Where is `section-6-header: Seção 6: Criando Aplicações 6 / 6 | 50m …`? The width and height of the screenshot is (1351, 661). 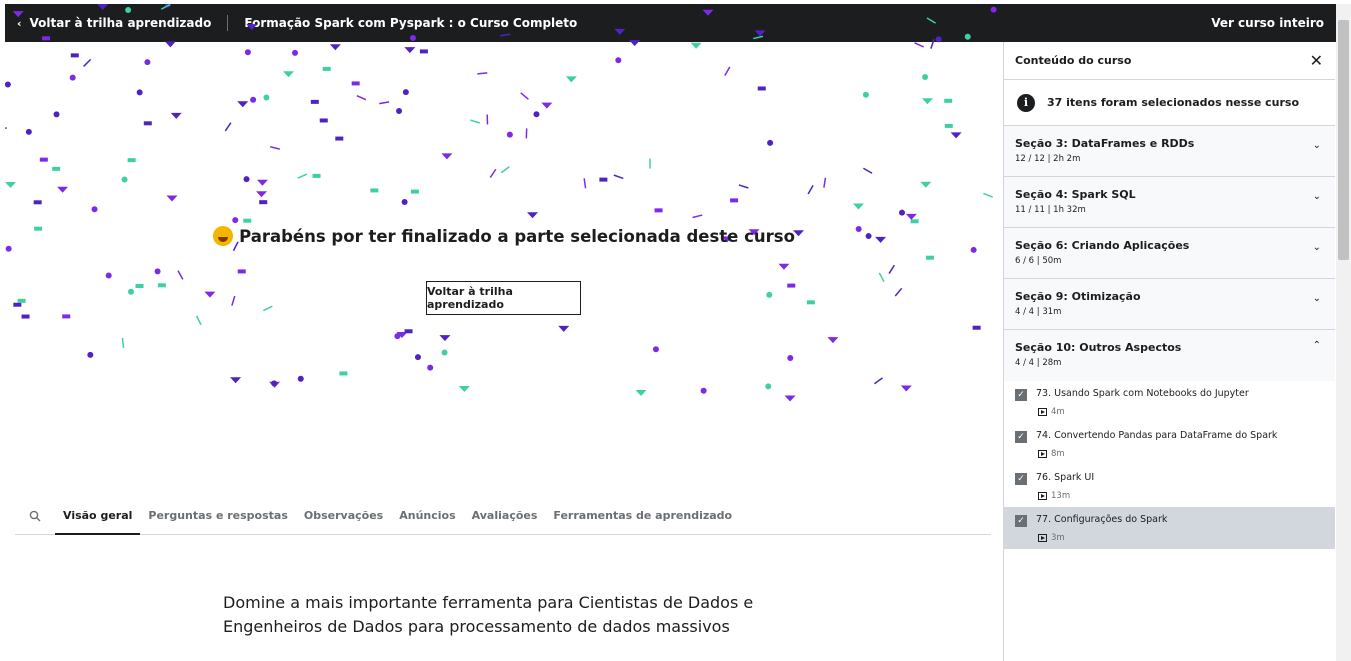 section-6-header: Seção 6: Criando Aplicações 6 / 6 | 50m … is located at coordinates (1169, 253).